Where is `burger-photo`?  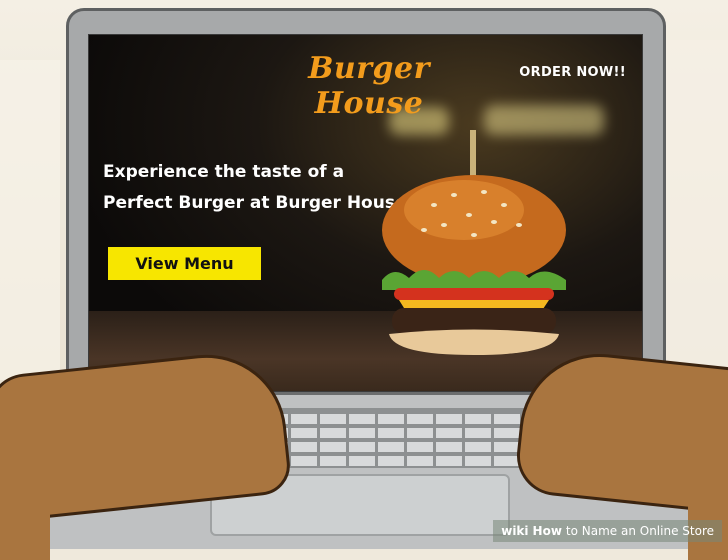 burger-photo is located at coordinates (474, 242).